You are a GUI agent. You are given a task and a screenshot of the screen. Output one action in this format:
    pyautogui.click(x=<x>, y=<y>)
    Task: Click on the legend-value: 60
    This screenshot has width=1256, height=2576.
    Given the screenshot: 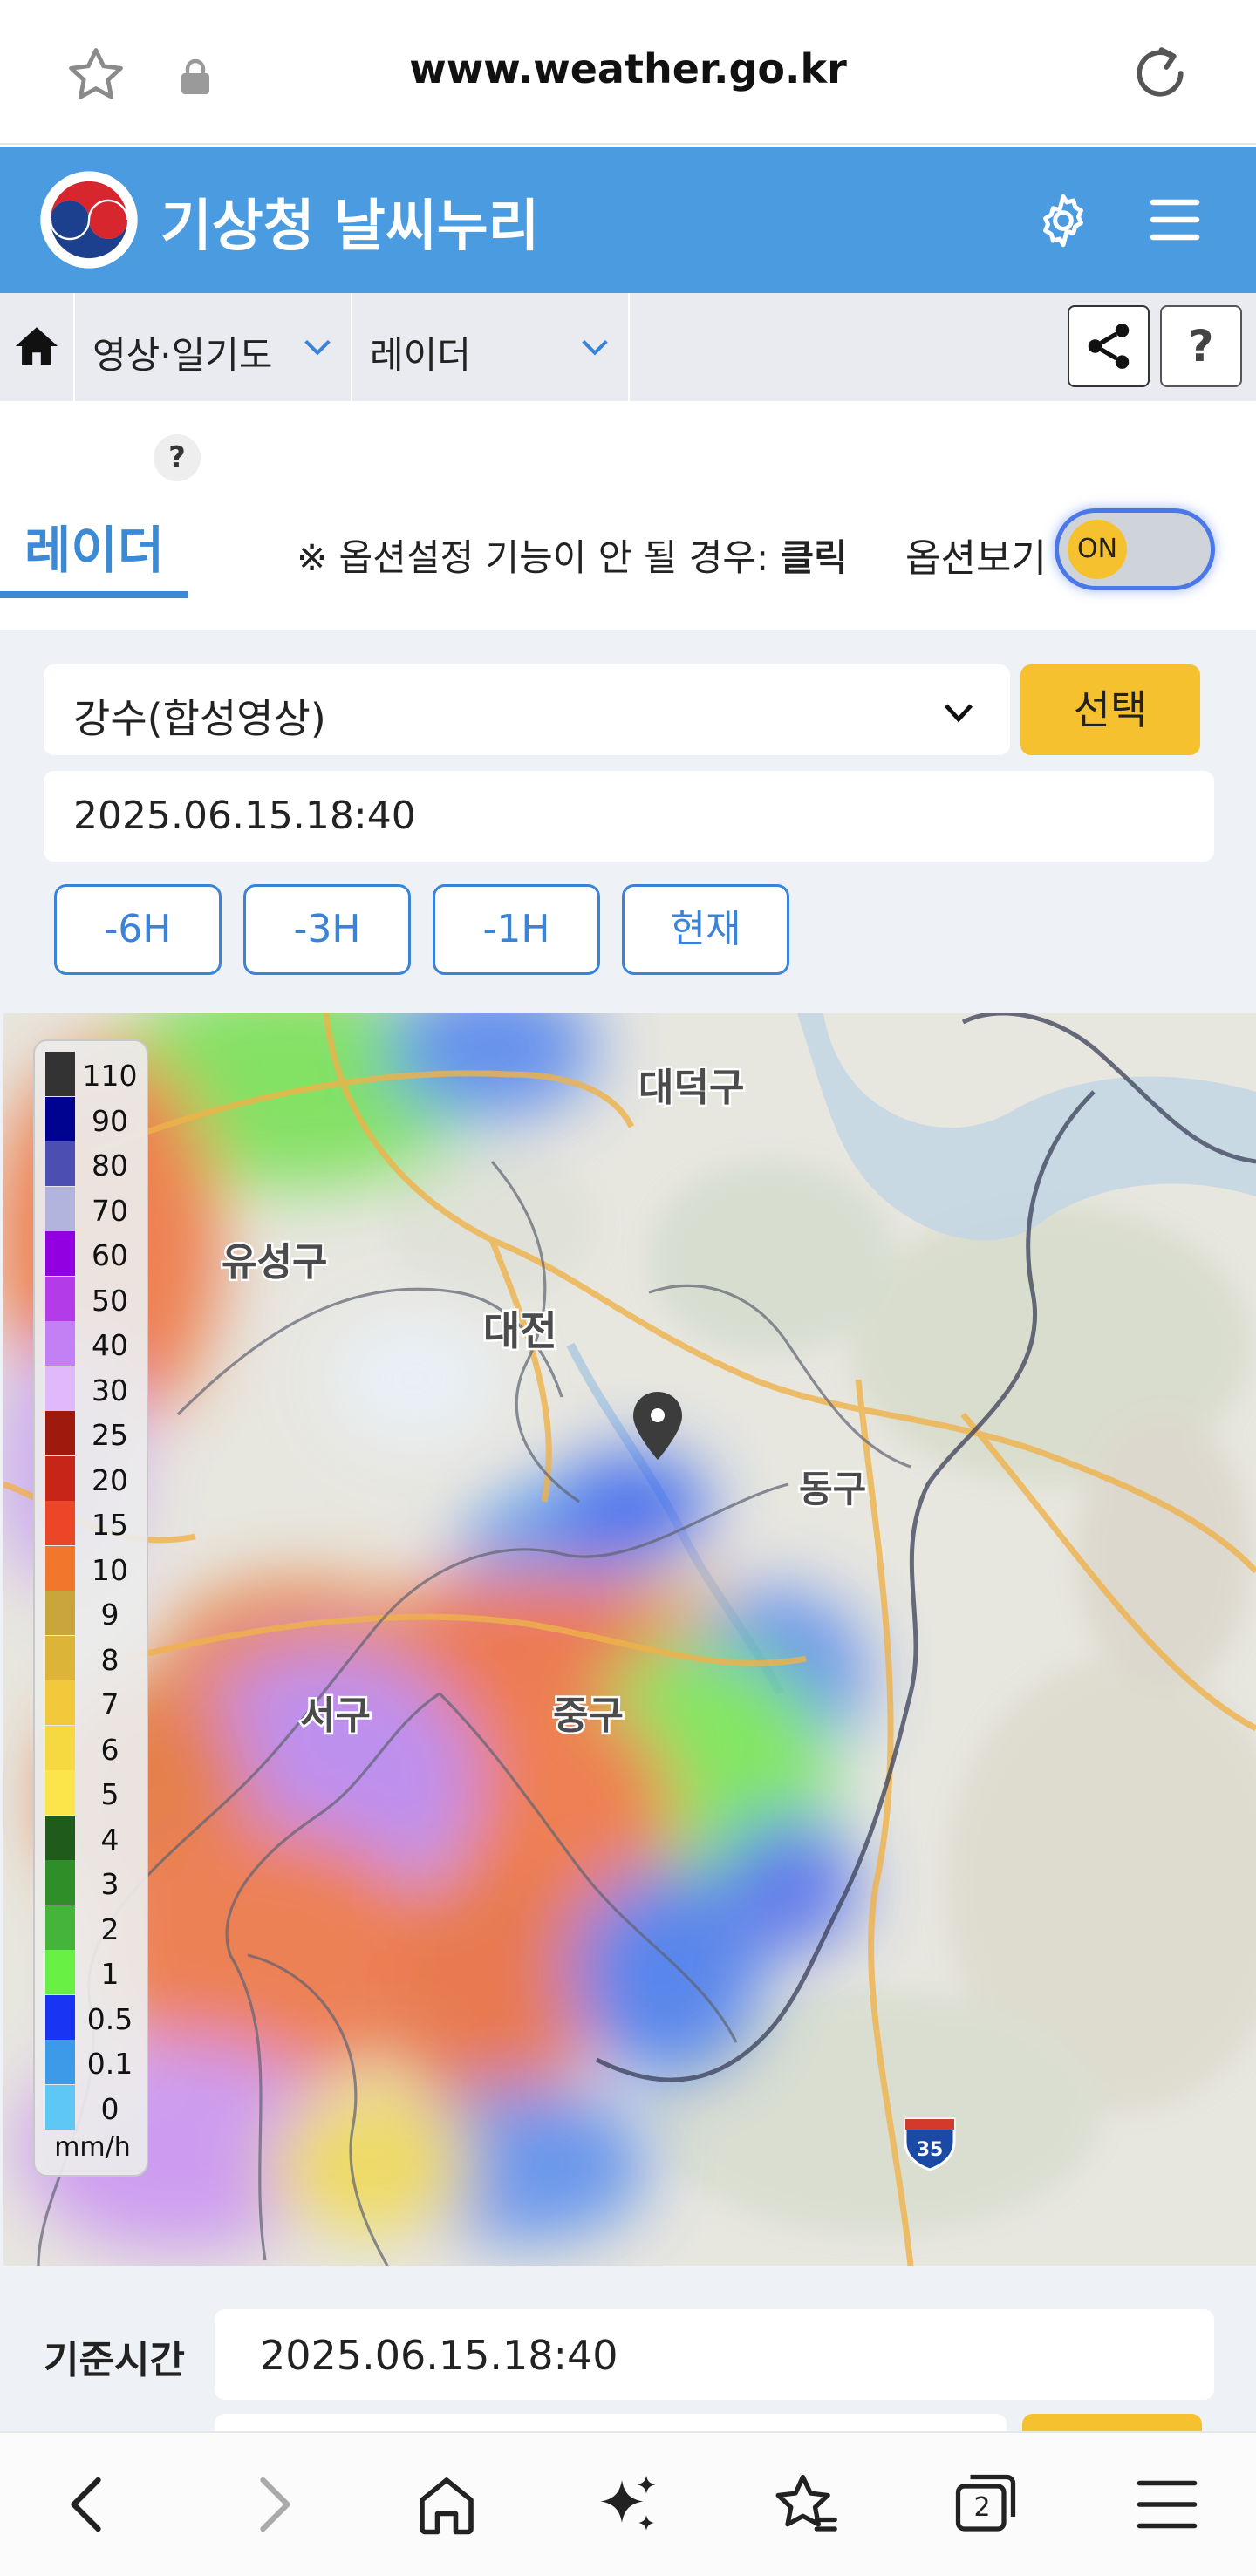 What is the action you would take?
    pyautogui.click(x=110, y=1255)
    